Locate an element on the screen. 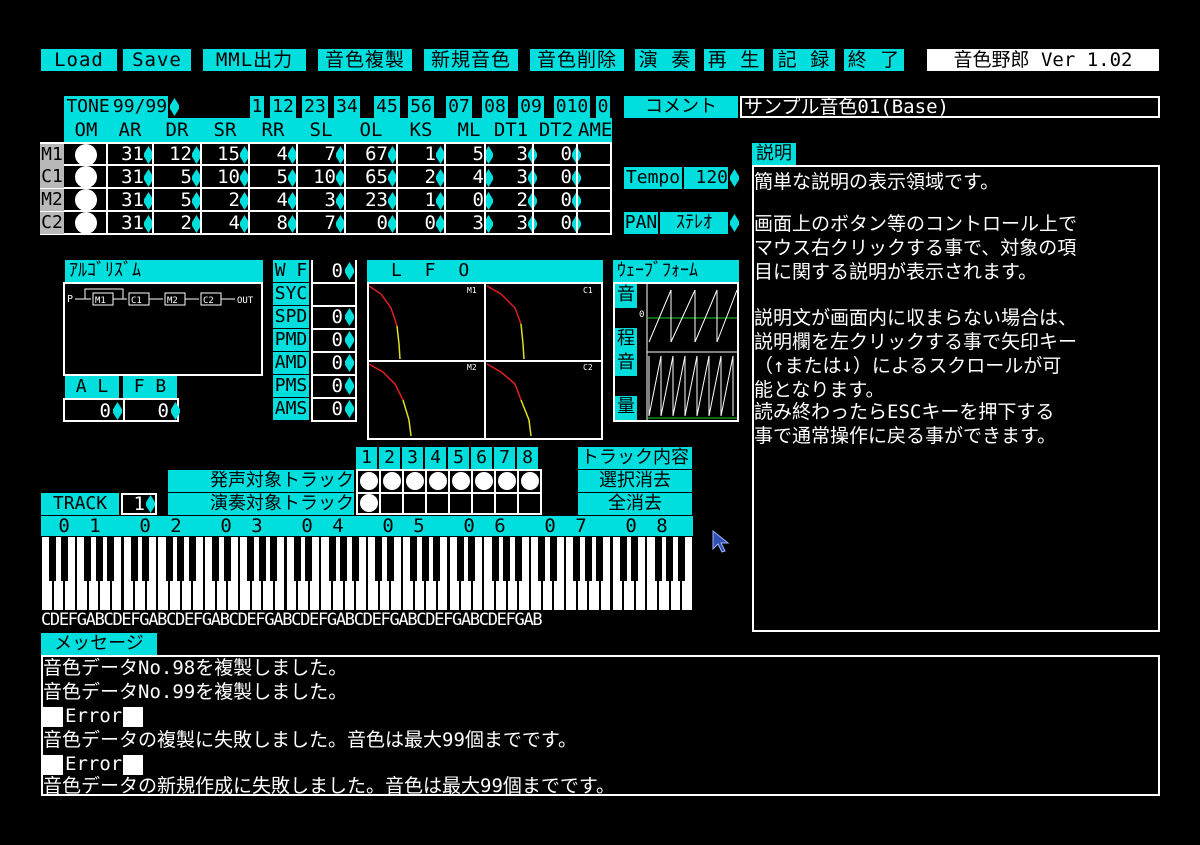  al-spinner-icon is located at coordinates (117, 411).